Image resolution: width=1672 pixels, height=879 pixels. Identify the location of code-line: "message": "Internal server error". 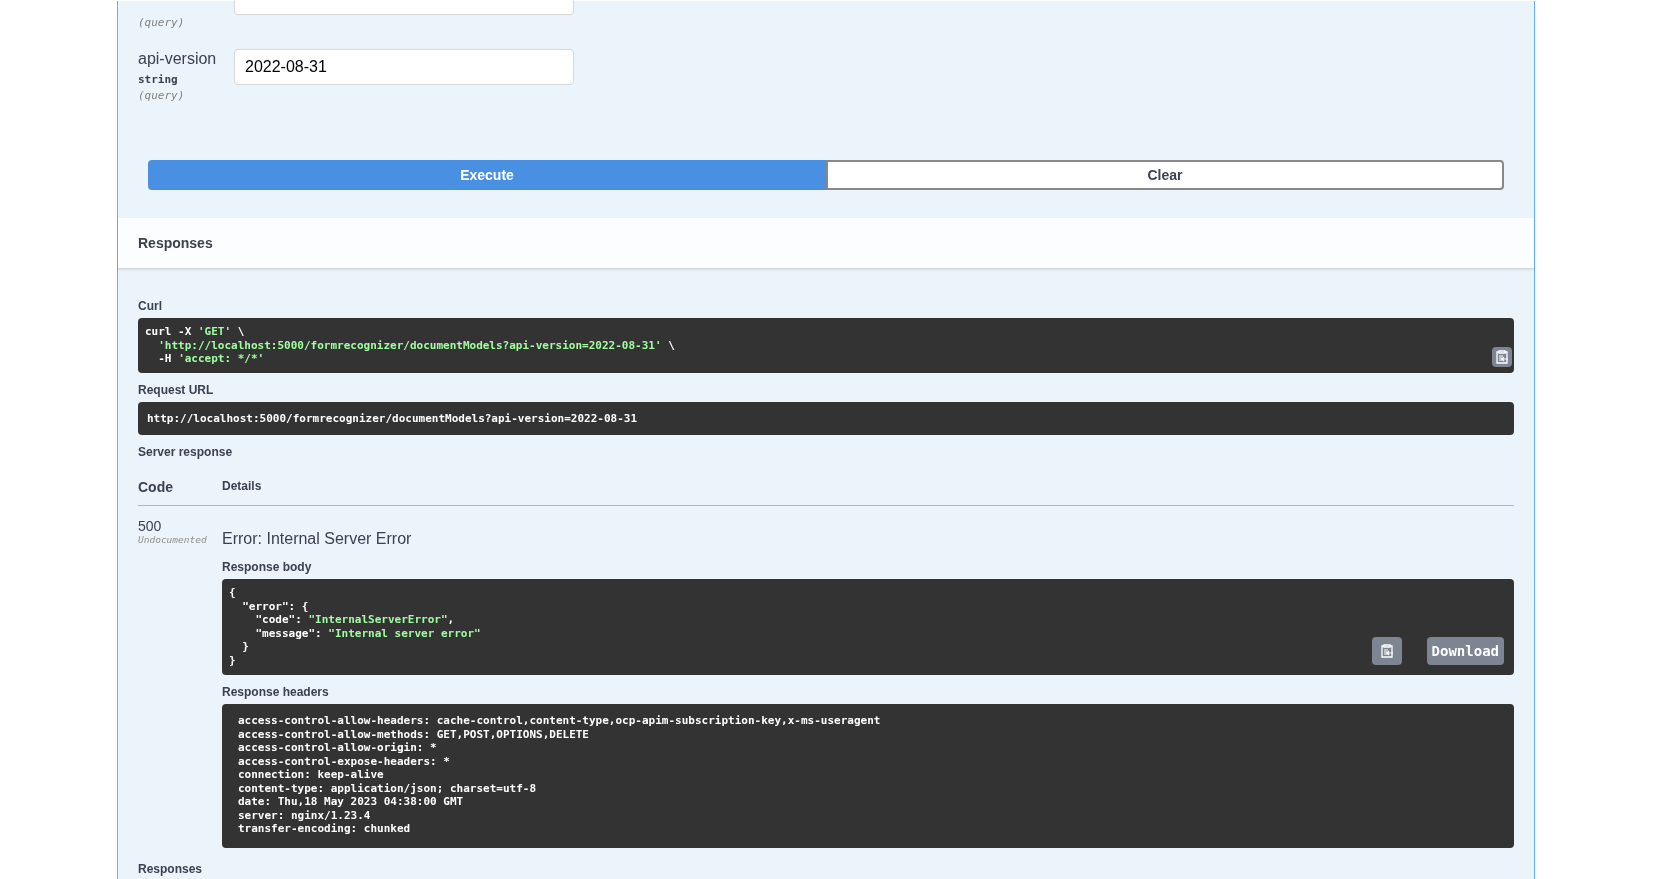
(367, 633).